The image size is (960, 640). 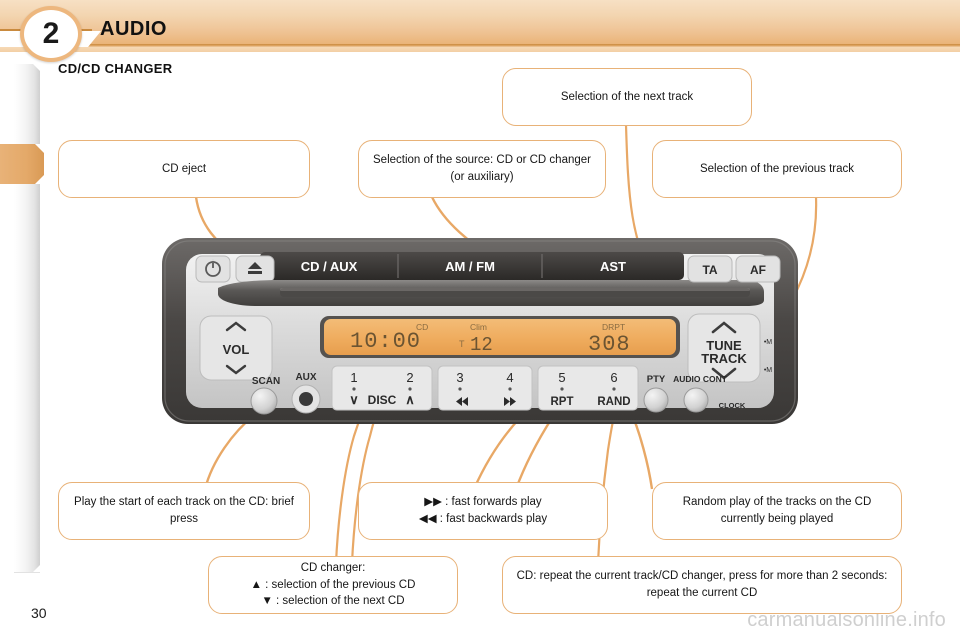 I want to click on pty-label: PTY, so click(x=656, y=379).